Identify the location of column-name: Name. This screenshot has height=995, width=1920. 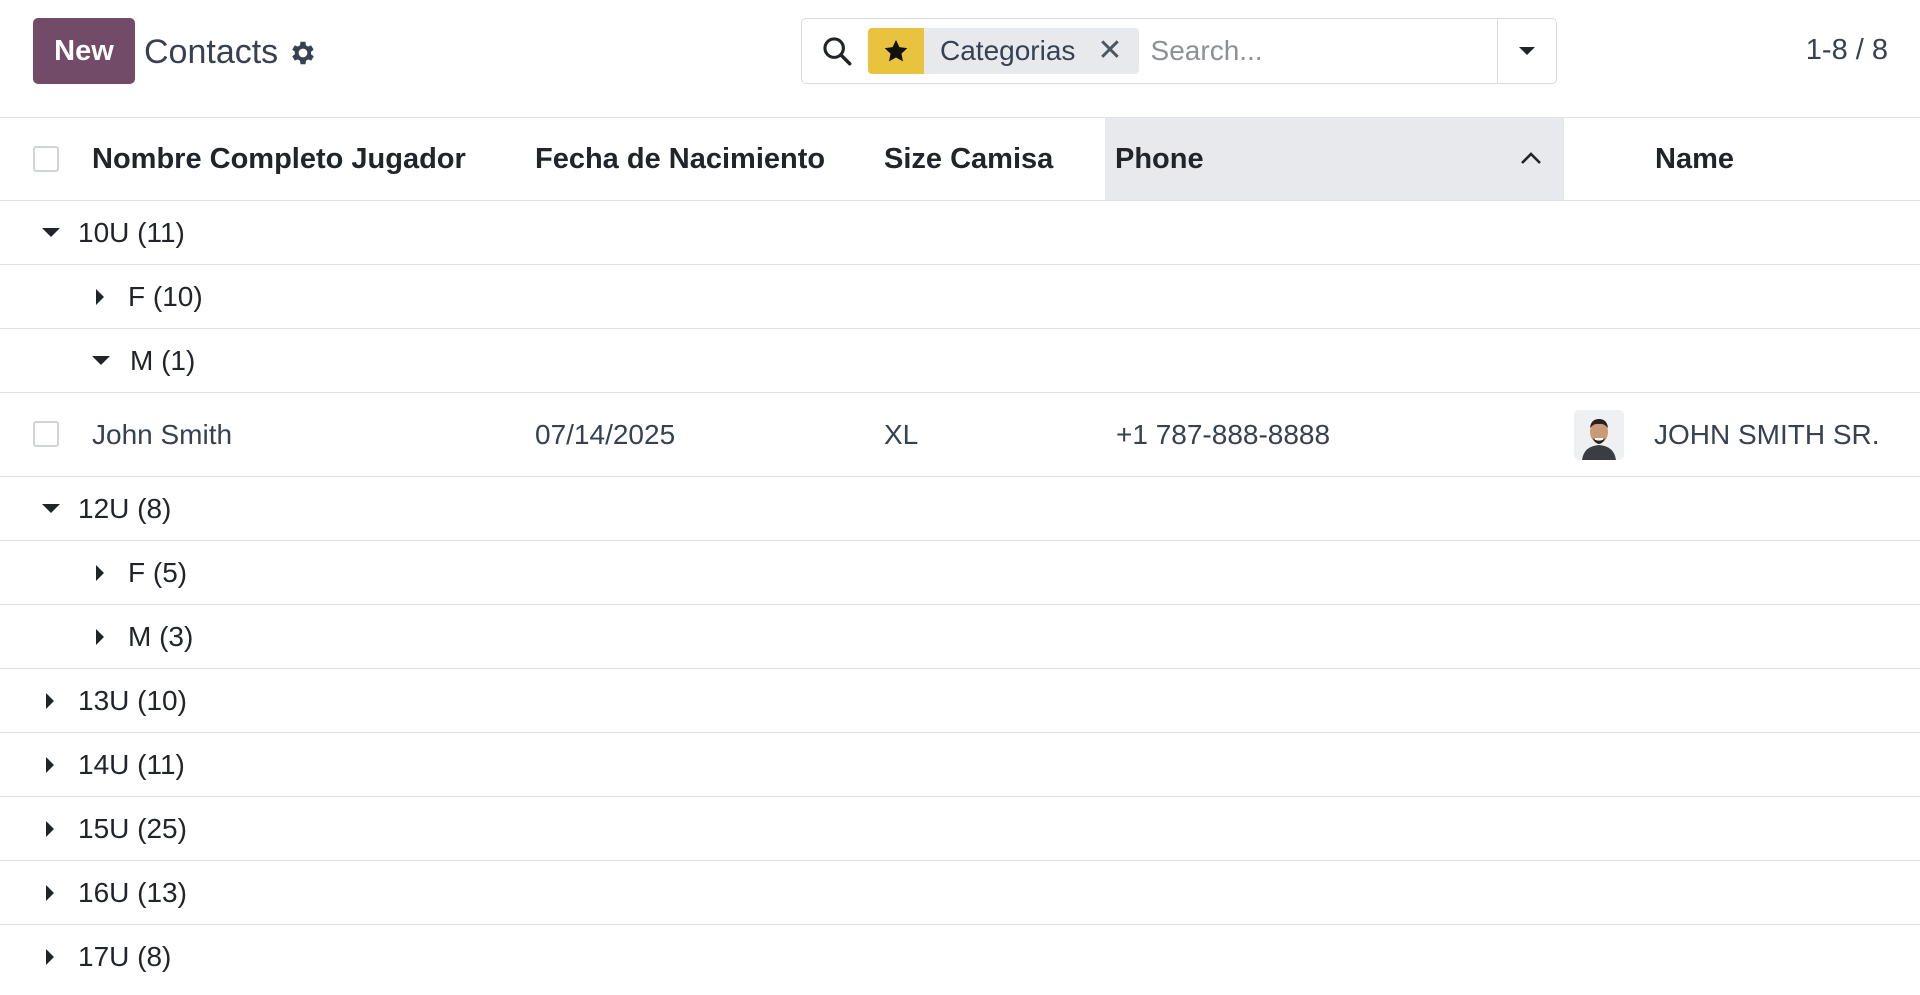
(1785, 159).